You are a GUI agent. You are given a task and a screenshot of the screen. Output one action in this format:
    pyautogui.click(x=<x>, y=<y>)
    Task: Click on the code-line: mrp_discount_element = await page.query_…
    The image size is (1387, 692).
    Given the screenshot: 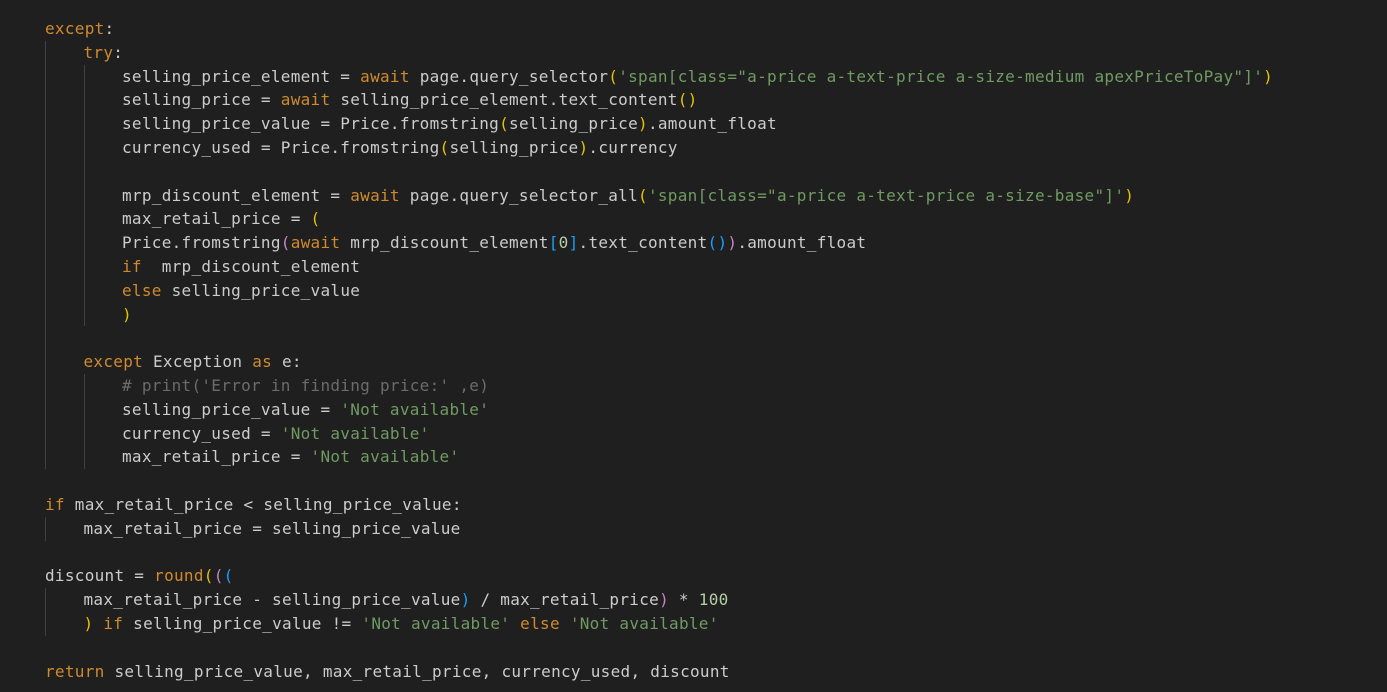 What is the action you would take?
    pyautogui.click(x=628, y=196)
    